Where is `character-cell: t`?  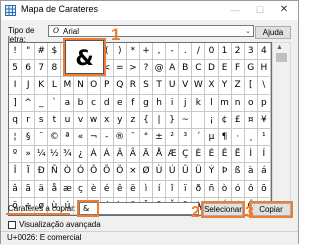 character-cell: t is located at coordinates (55, 120).